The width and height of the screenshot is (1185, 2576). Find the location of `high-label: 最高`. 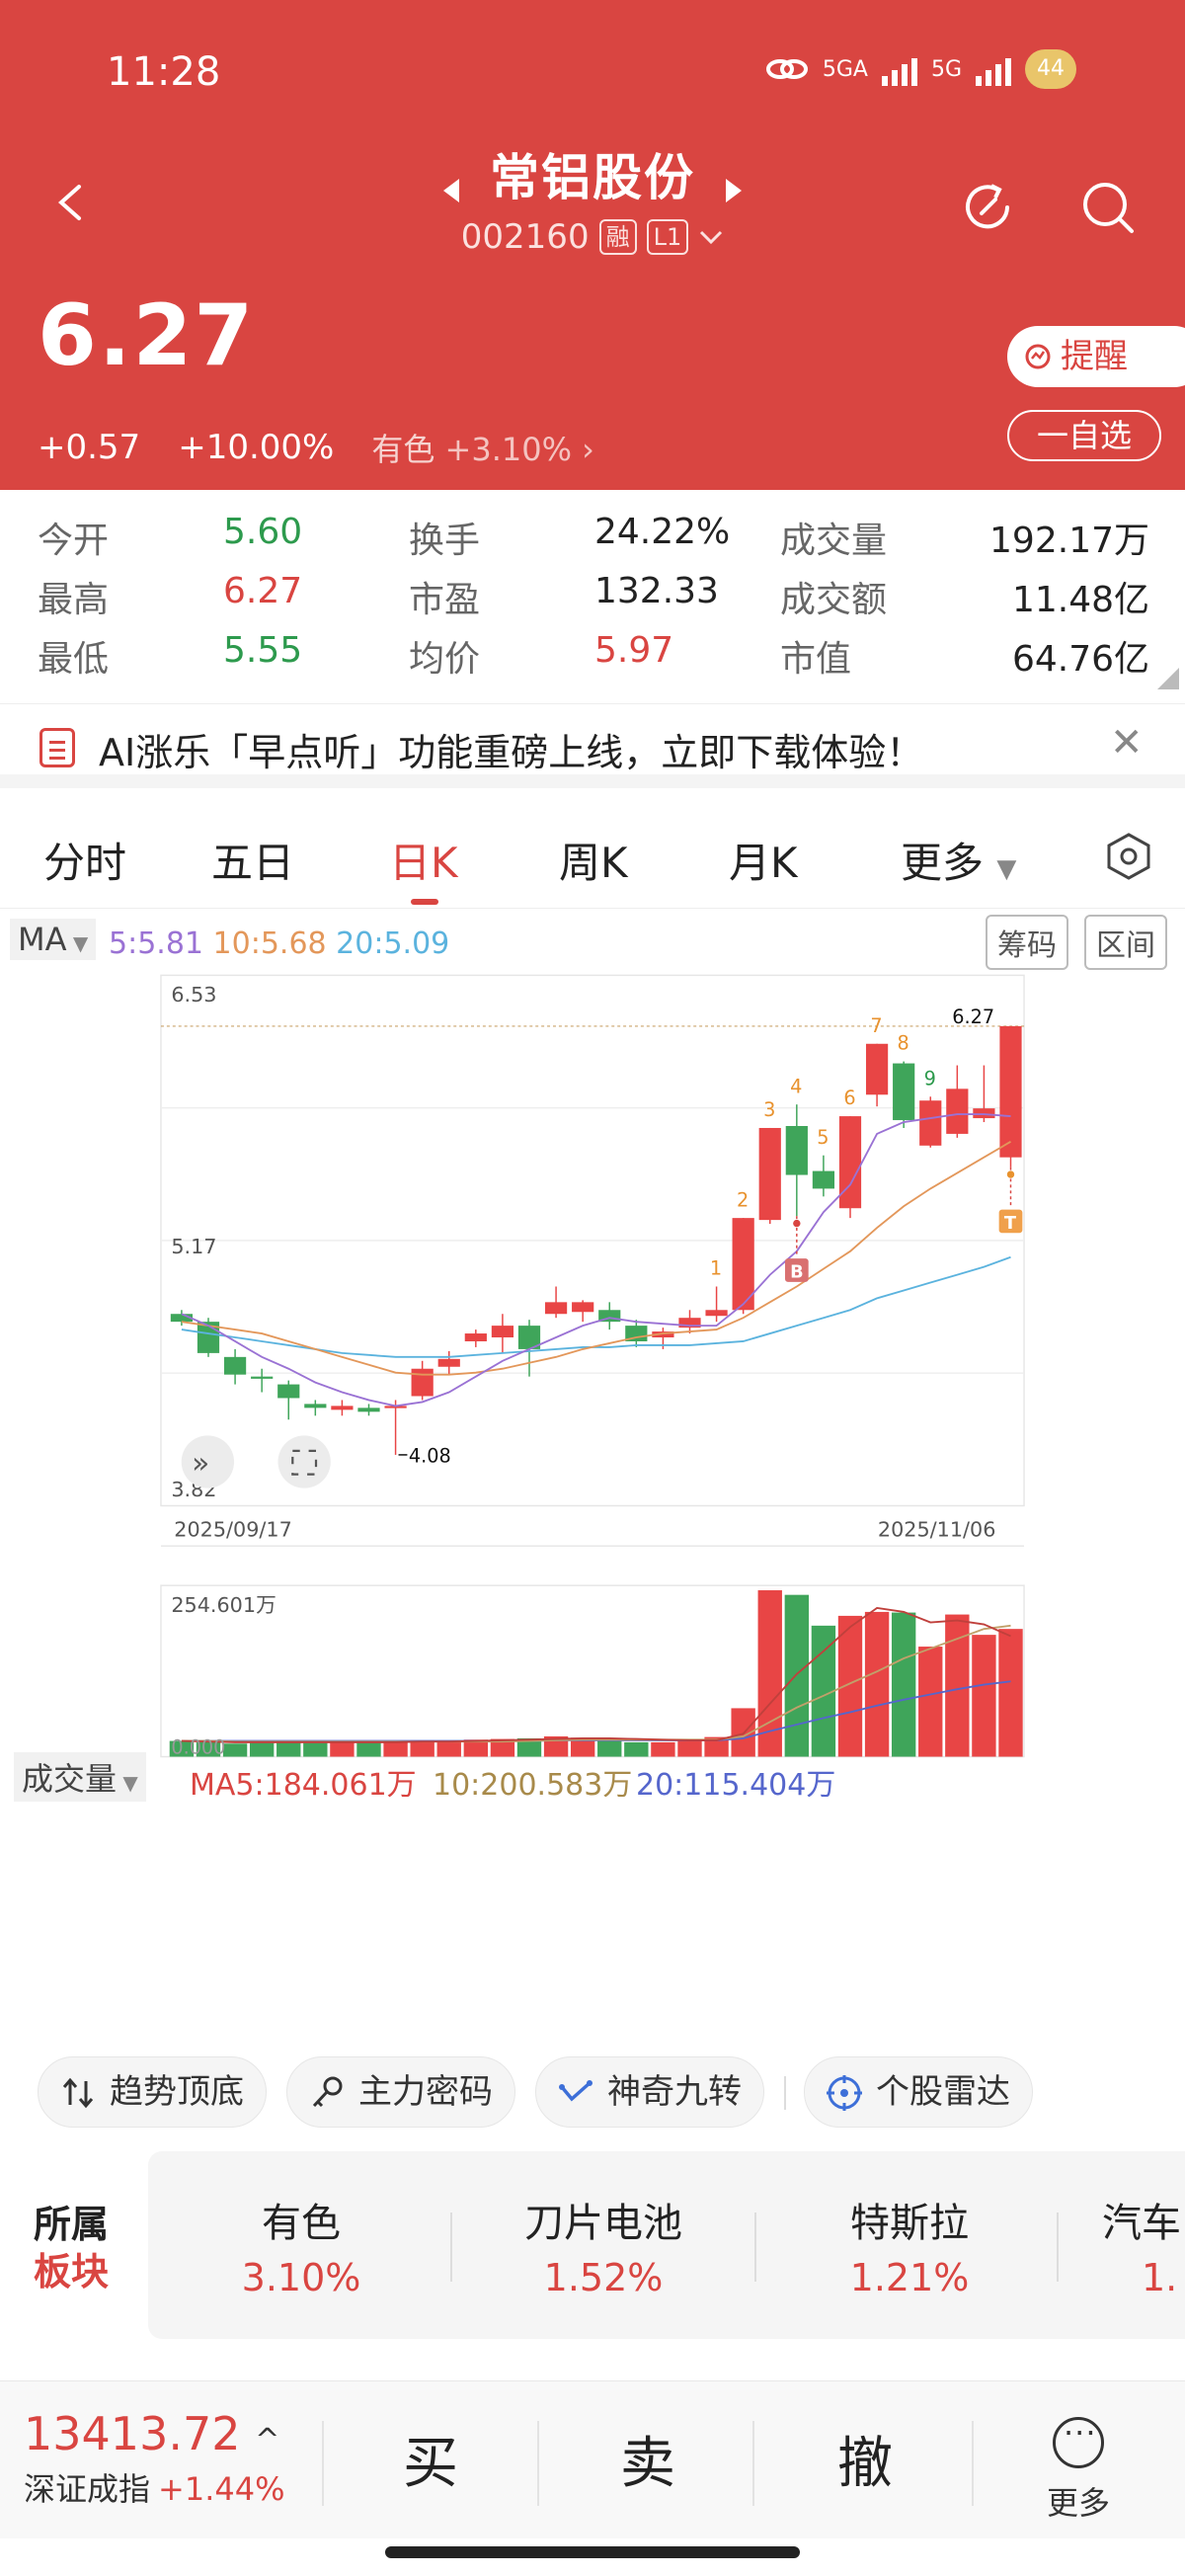

high-label: 最高 is located at coordinates (74, 600).